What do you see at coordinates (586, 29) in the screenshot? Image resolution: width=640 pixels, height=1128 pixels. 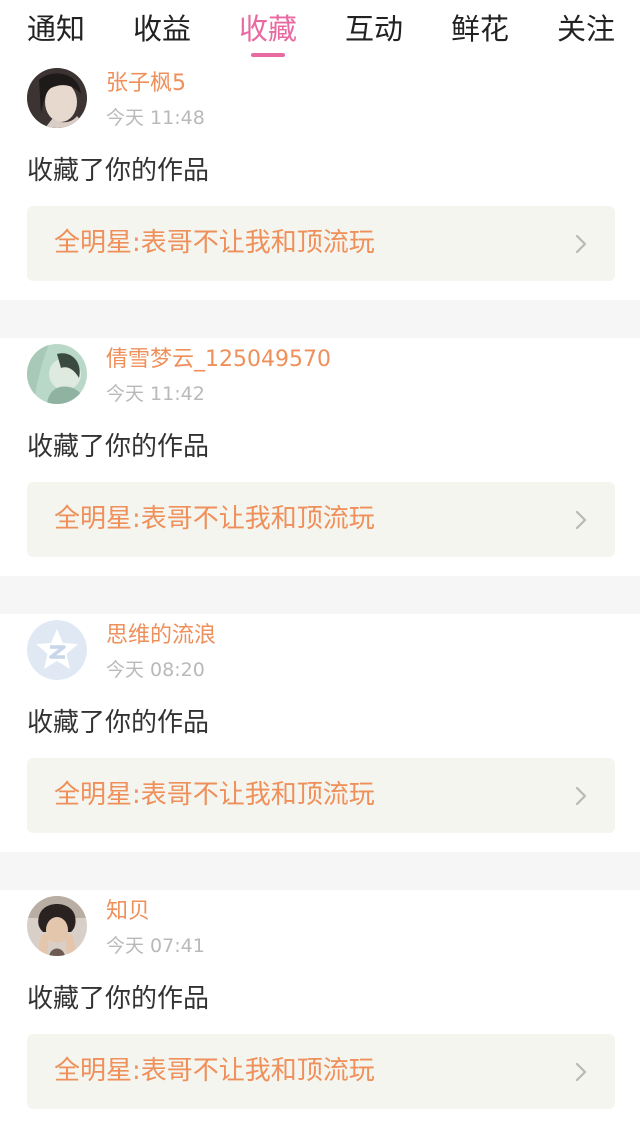 I see `tab-following: 关注` at bounding box center [586, 29].